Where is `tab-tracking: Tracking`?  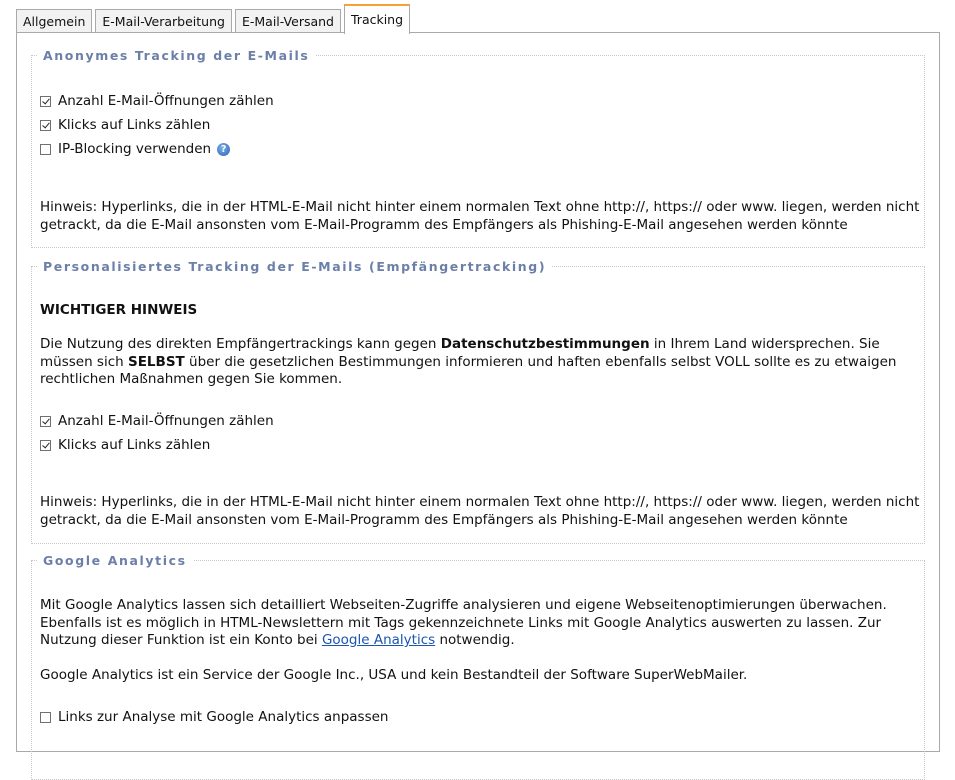
tab-tracking: Tracking is located at coordinates (377, 19).